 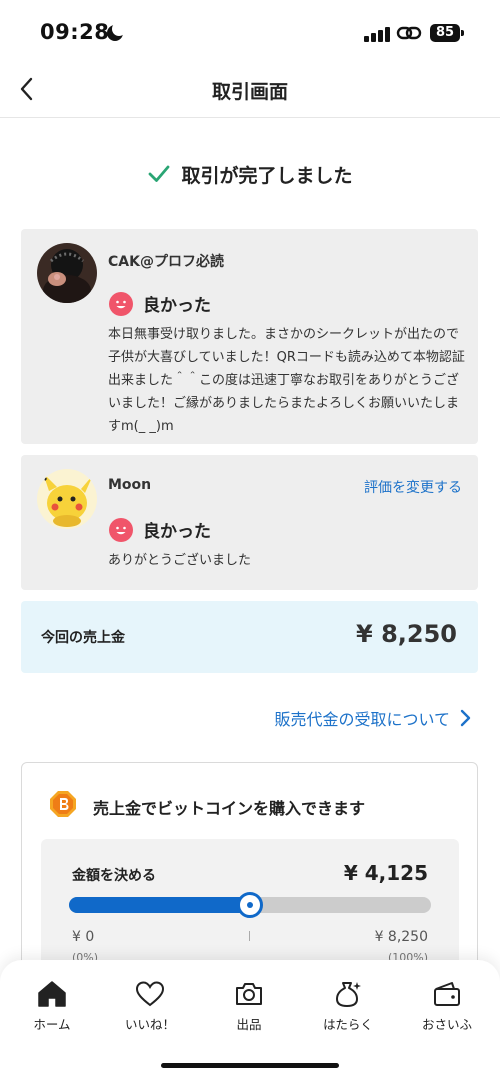 I want to click on buyer-rating-label: 良かった, so click(x=177, y=306).